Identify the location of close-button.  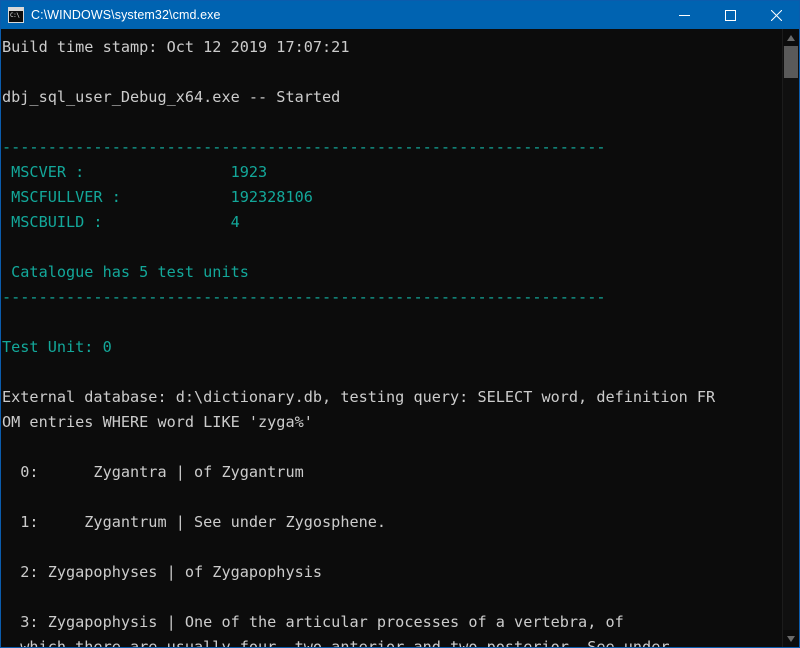
(776, 15).